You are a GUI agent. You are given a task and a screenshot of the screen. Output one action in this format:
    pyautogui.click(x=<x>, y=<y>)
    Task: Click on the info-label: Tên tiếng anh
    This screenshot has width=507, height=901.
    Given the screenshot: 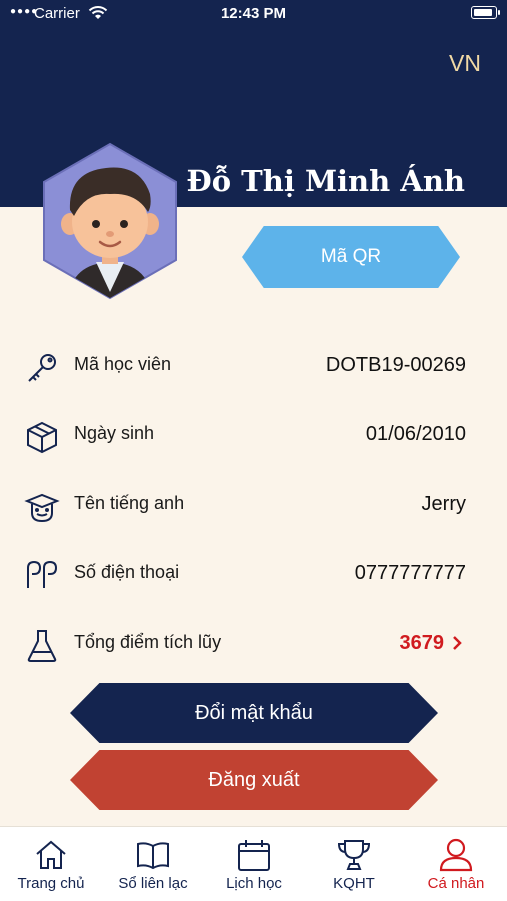 What is the action you would take?
    pyautogui.click(x=129, y=503)
    